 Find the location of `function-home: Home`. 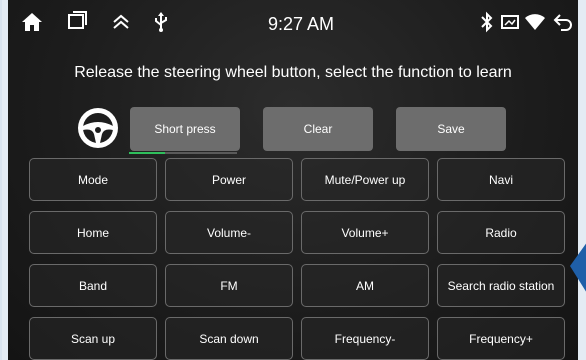

function-home: Home is located at coordinates (93, 232).